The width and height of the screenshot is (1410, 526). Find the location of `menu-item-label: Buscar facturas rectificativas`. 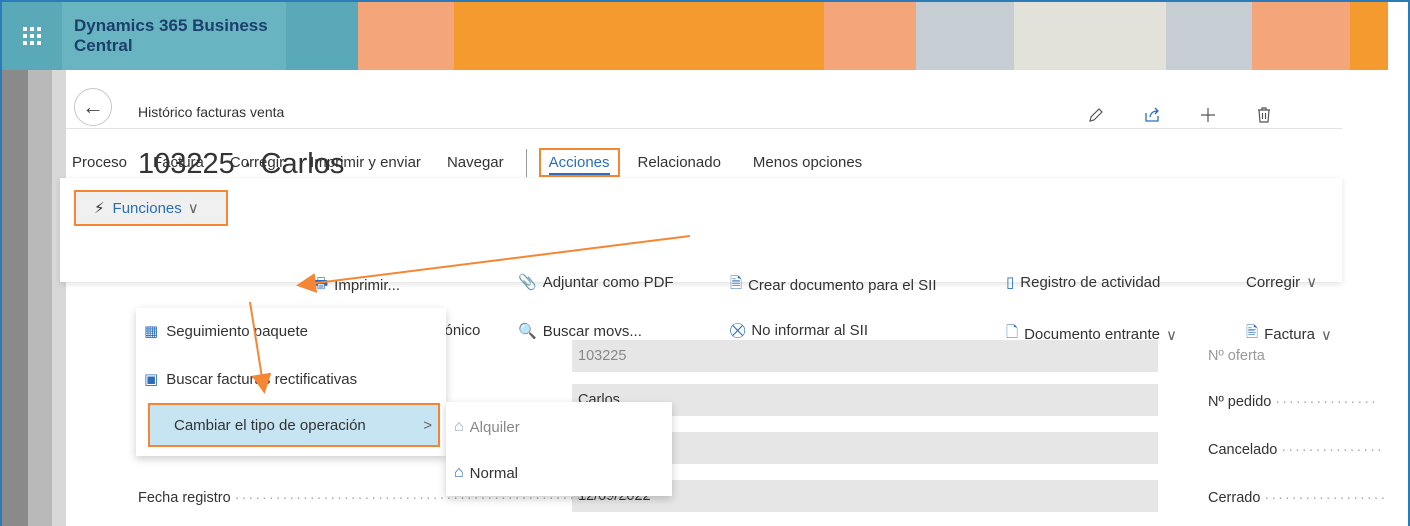

menu-item-label: Buscar facturas rectificativas is located at coordinates (262, 379).